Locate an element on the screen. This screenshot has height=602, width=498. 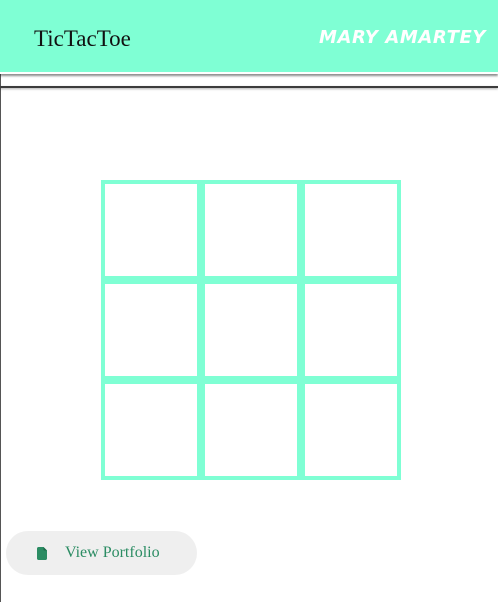
left-border-line is located at coordinates (0, 337).